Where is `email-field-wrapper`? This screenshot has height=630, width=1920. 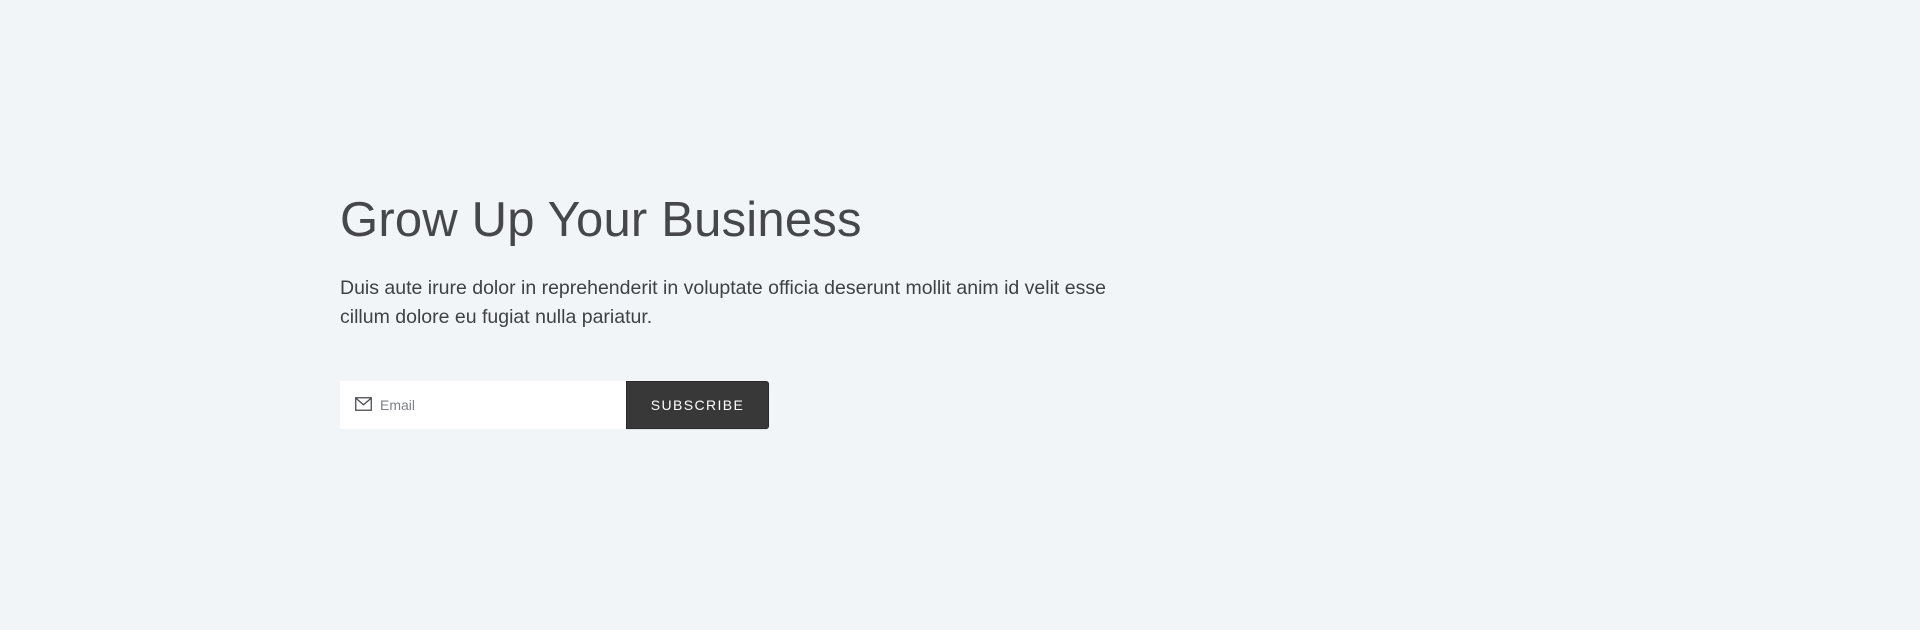 email-field-wrapper is located at coordinates (483, 405).